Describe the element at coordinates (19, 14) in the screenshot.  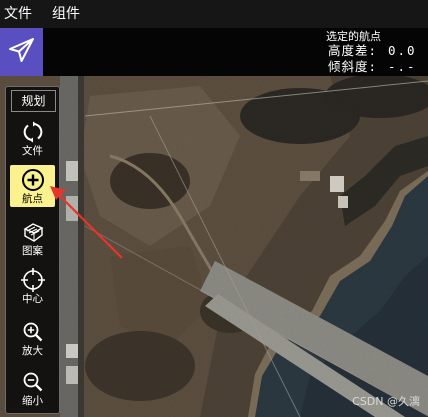
I see `menu-file: 文件` at that location.